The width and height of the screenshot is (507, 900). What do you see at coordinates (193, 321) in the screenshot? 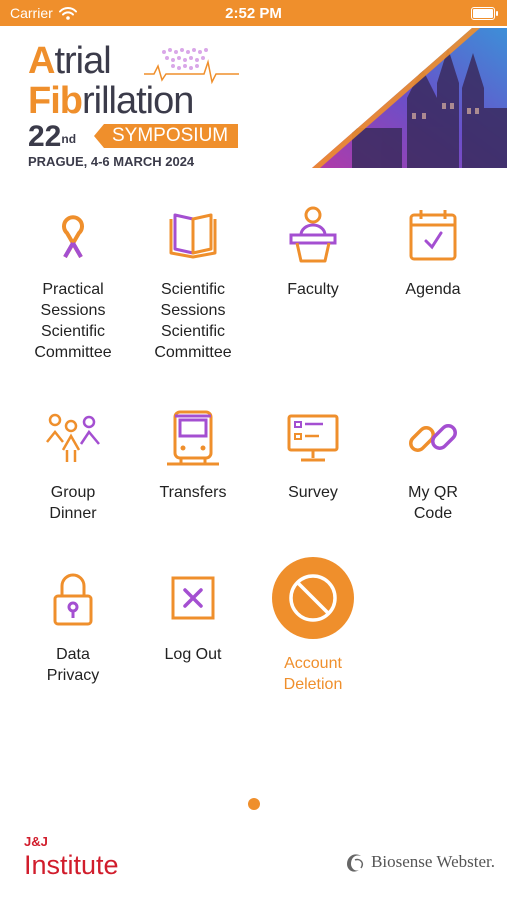
I see `menu-item-label: Scientific Sessions Scientific Committee` at bounding box center [193, 321].